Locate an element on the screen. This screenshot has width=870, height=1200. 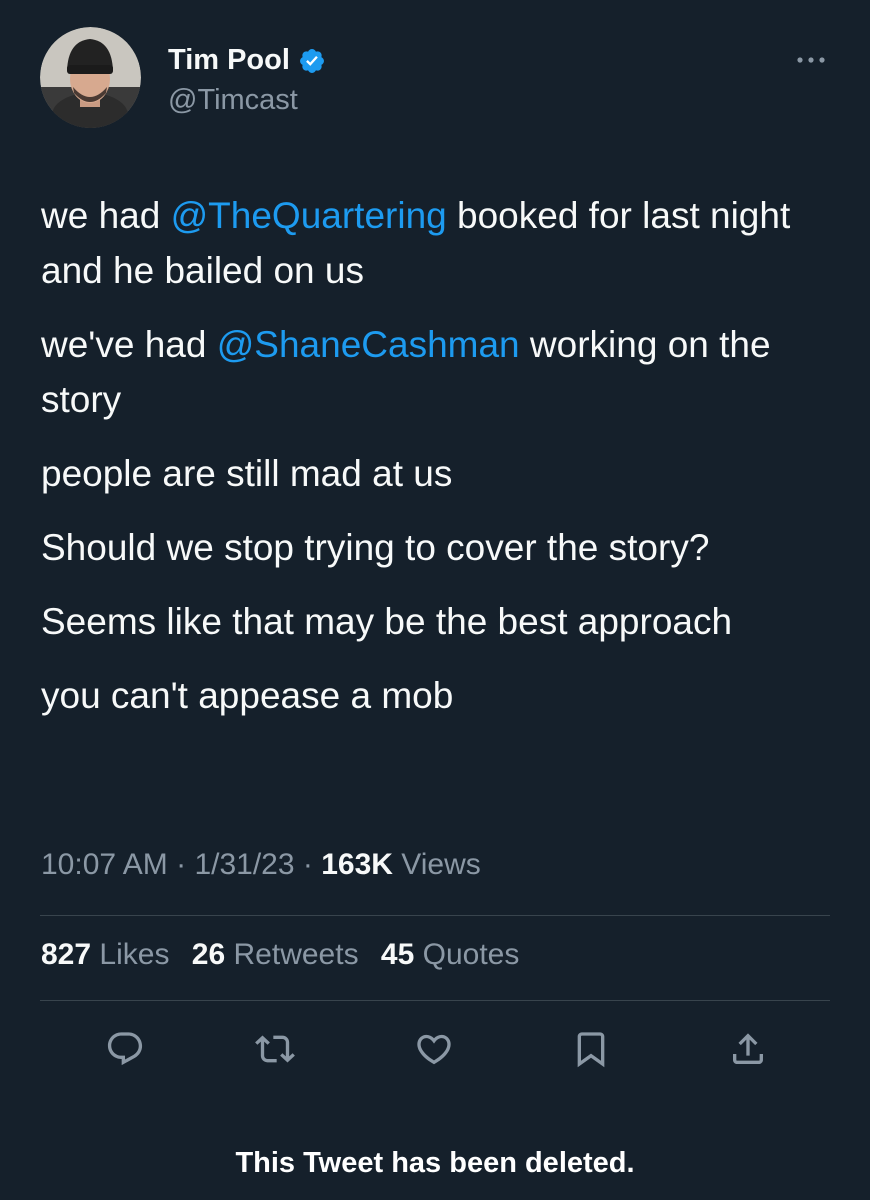
tweet-date: 1/31/23 is located at coordinates (244, 864).